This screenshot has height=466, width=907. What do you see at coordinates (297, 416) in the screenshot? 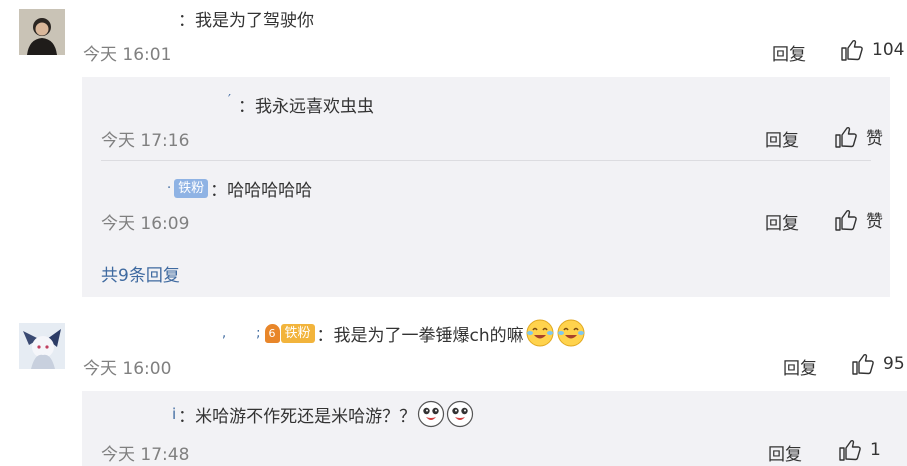
I see `reply-text: ：米哈游不作死还是米哈游？？` at bounding box center [297, 416].